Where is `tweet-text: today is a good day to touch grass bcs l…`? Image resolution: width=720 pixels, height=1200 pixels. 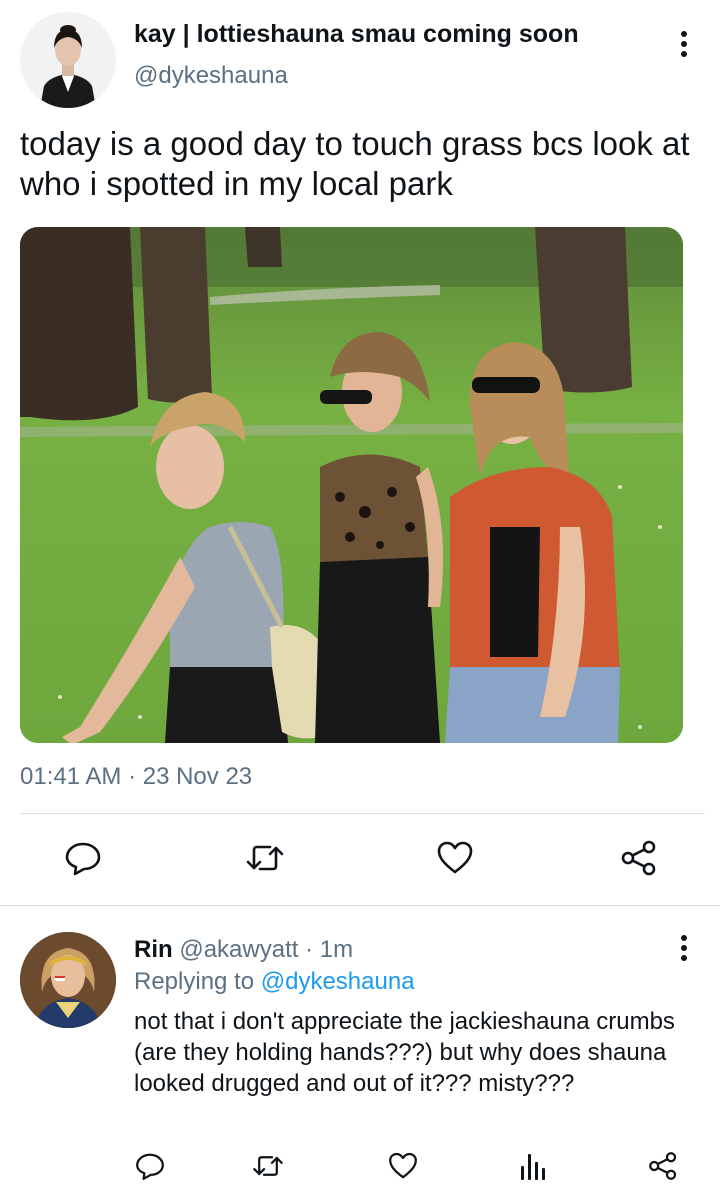
tweet-text: today is a good day to touch grass bcs l… is located at coordinates (355, 163).